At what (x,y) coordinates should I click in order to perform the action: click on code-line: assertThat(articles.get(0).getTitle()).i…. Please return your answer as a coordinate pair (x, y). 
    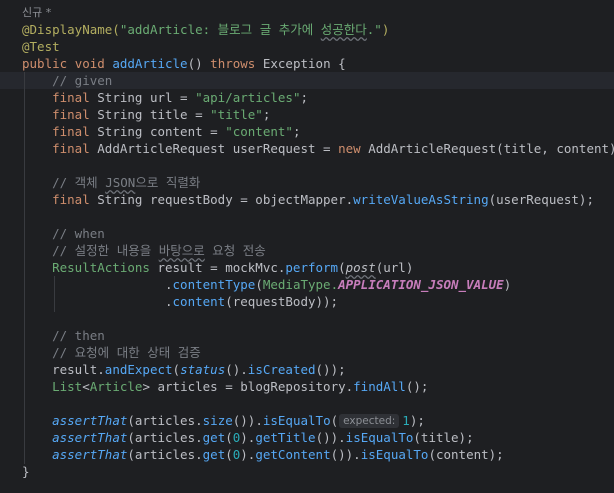
    Looking at the image, I should click on (248, 437).